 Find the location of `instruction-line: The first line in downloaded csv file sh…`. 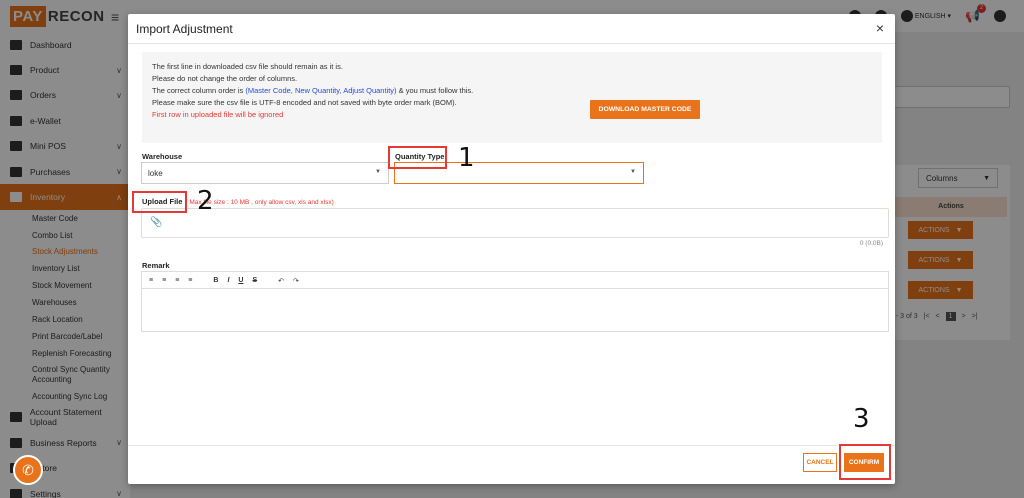

instruction-line: The first line in downloaded csv file sh… is located at coordinates (247, 66).